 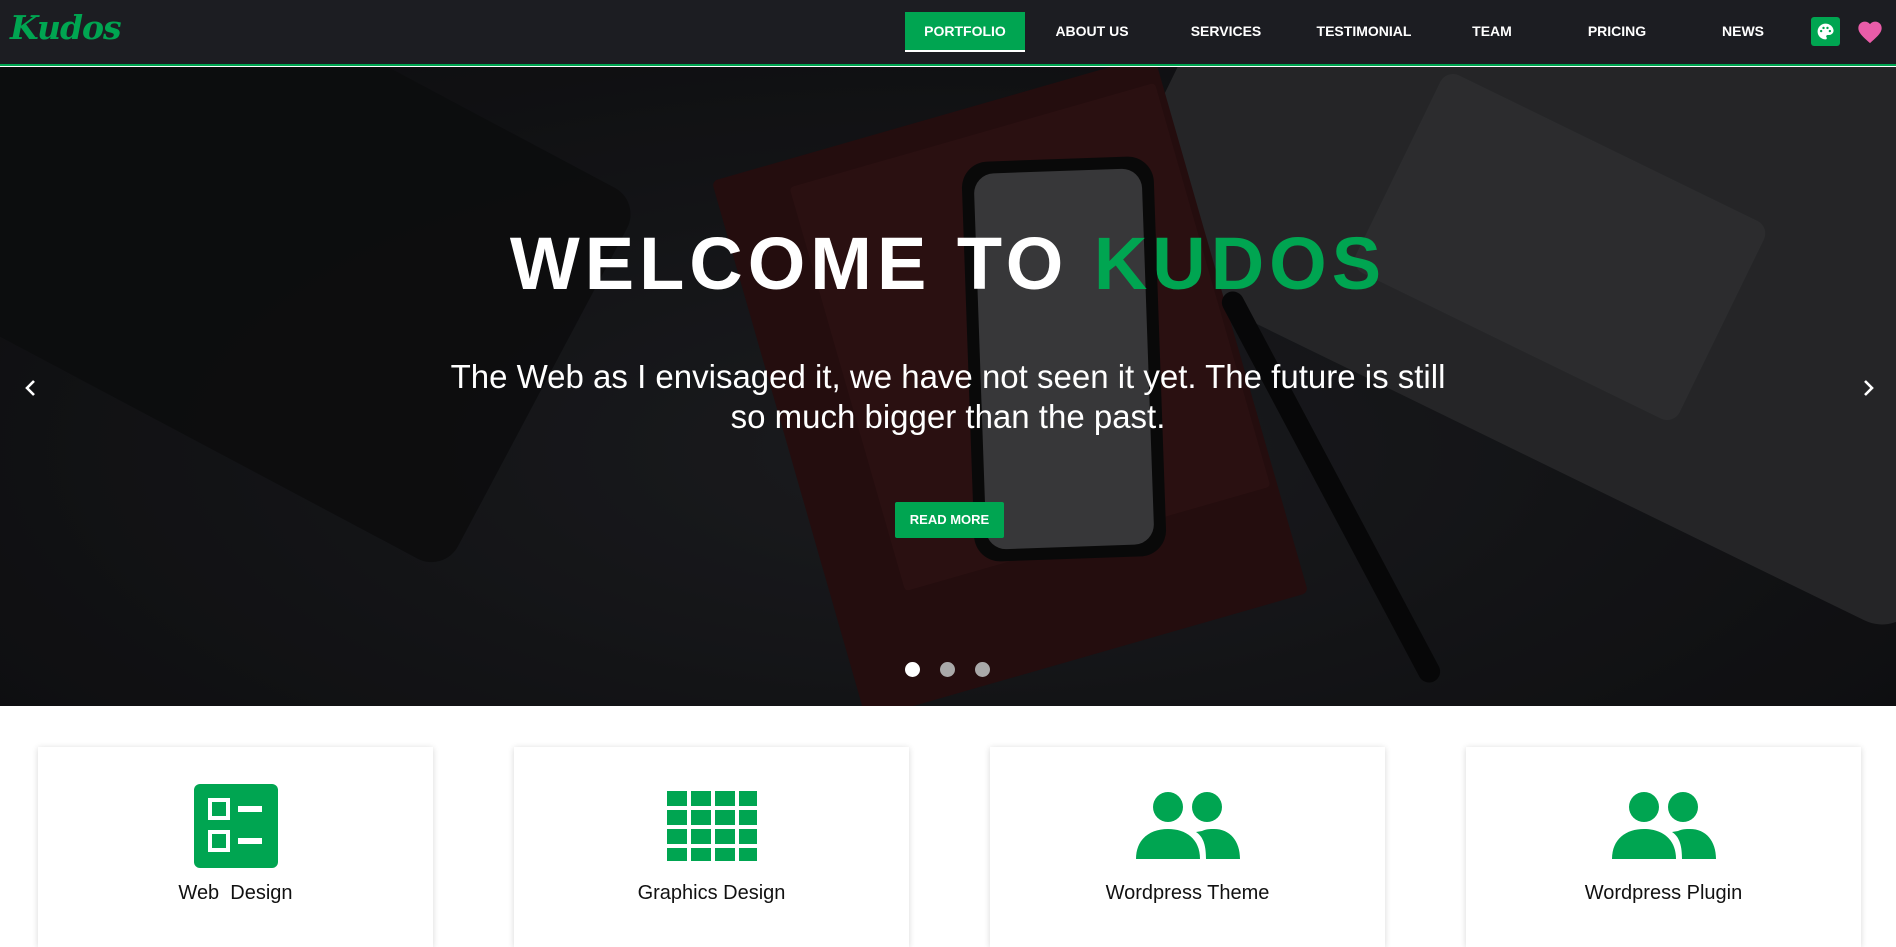 What do you see at coordinates (1240, 263) in the screenshot?
I see `hero-title-accent: KUDOS` at bounding box center [1240, 263].